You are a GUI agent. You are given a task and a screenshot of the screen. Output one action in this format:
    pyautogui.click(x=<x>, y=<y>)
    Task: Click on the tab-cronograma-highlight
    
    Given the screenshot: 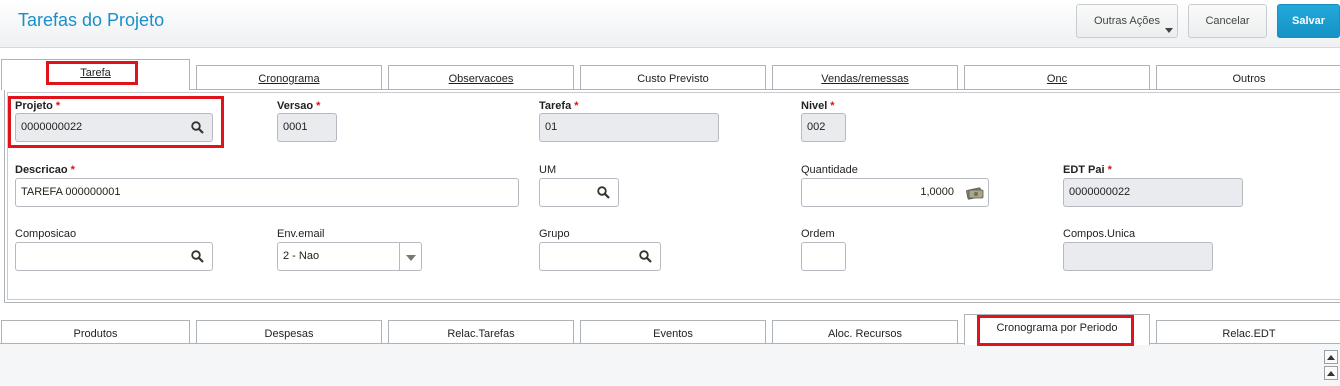 What is the action you would take?
    pyautogui.click(x=1055, y=330)
    